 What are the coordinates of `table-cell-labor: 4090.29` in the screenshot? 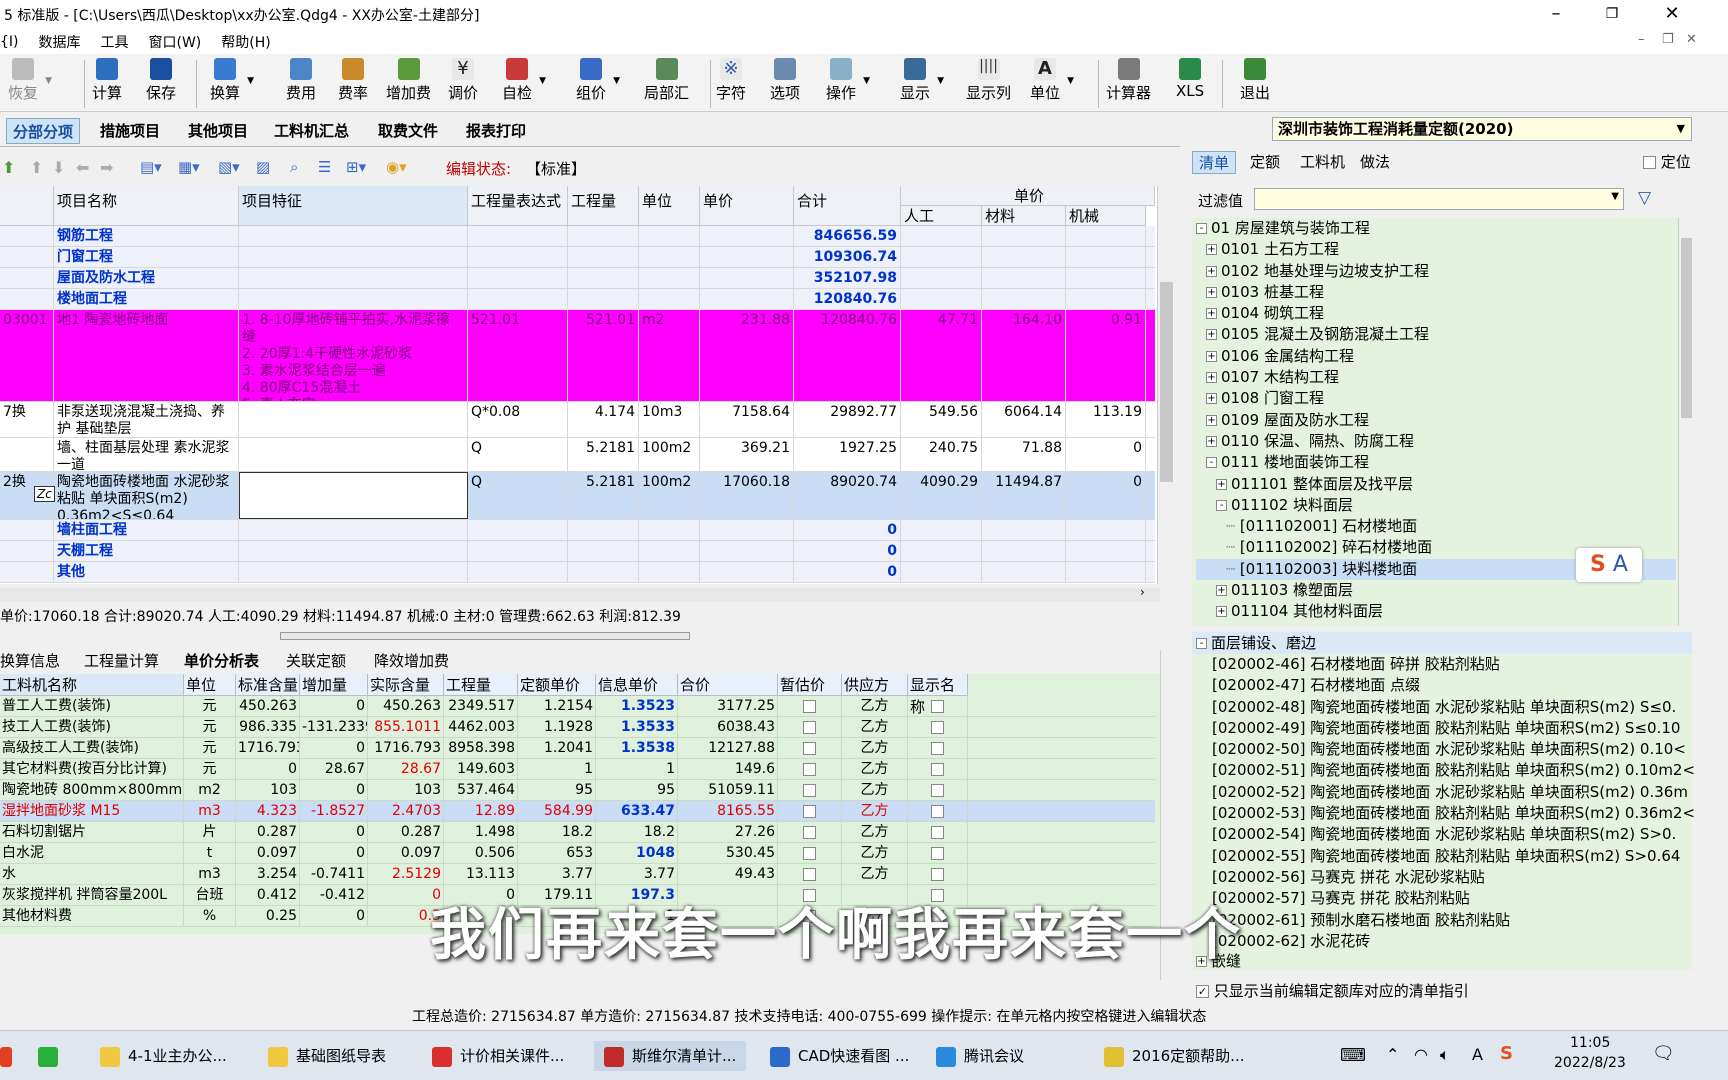 It's located at (941, 495).